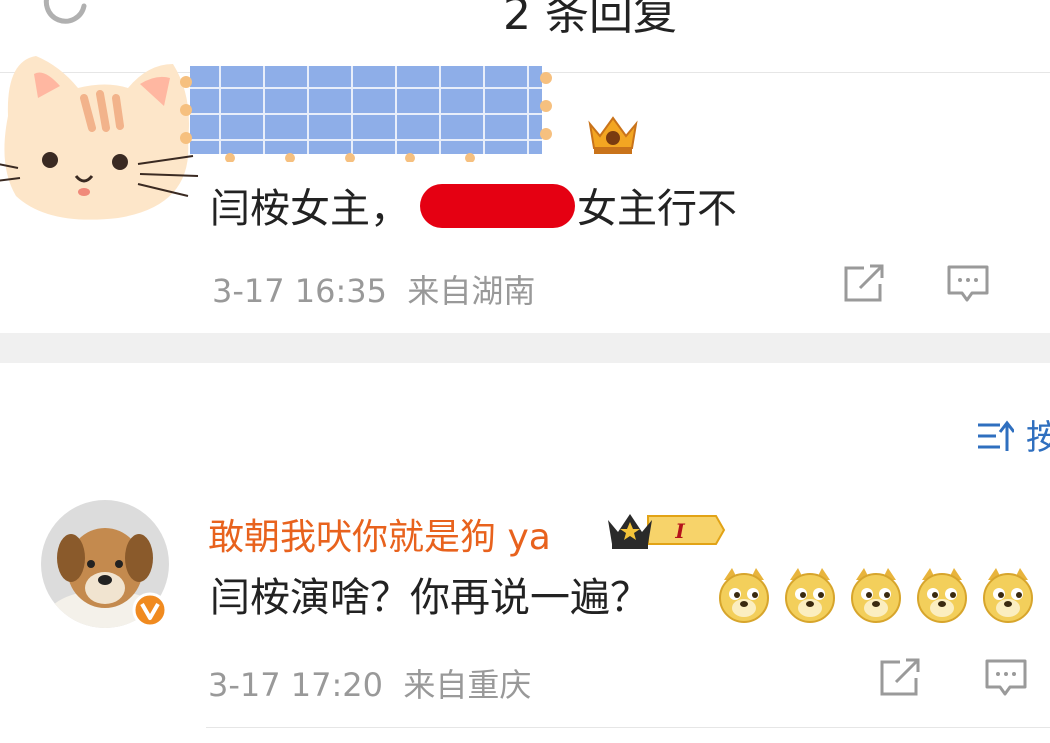  Describe the element at coordinates (996, 435) in the screenshot. I see `sort-icon` at that location.